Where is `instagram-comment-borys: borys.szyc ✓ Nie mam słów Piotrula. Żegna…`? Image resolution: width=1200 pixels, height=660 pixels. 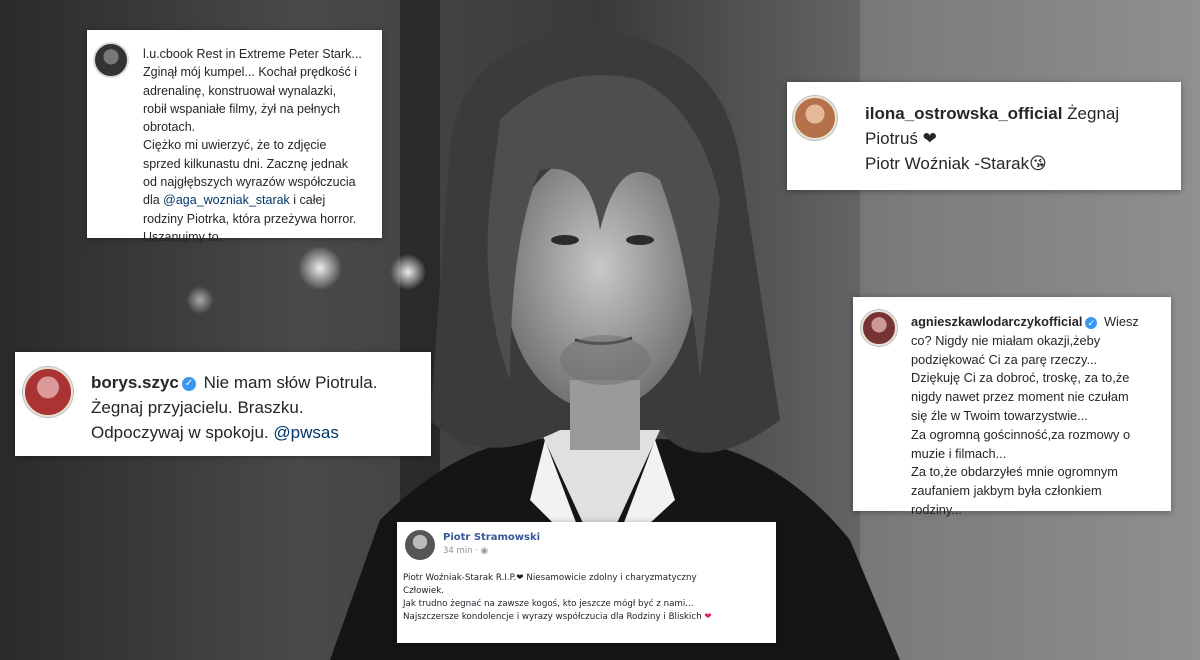
instagram-comment-borys: borys.szyc ✓ Nie mam słów Piotrula. Żegna… is located at coordinates (223, 404).